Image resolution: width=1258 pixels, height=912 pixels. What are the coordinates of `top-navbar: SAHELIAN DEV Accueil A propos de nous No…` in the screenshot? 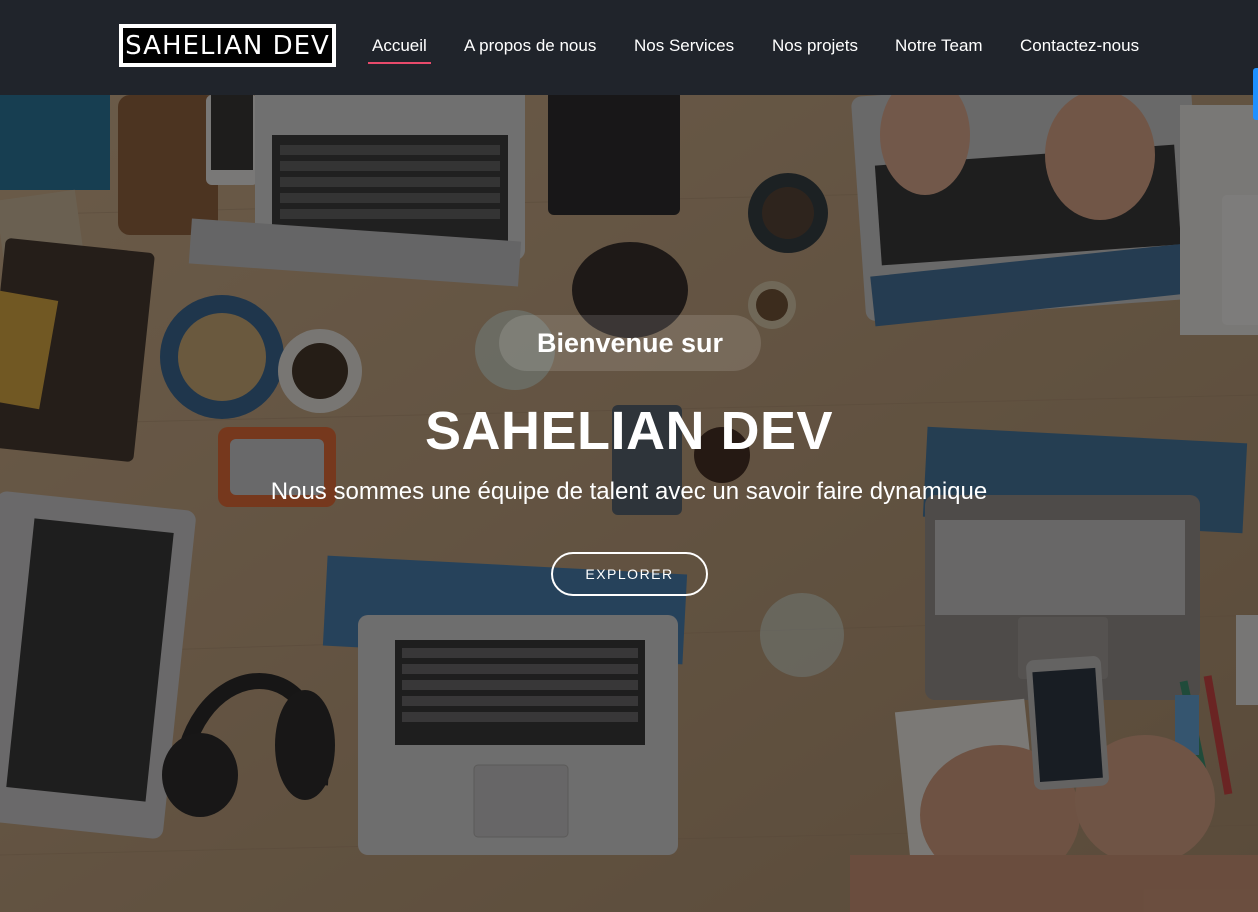 It's located at (629, 47).